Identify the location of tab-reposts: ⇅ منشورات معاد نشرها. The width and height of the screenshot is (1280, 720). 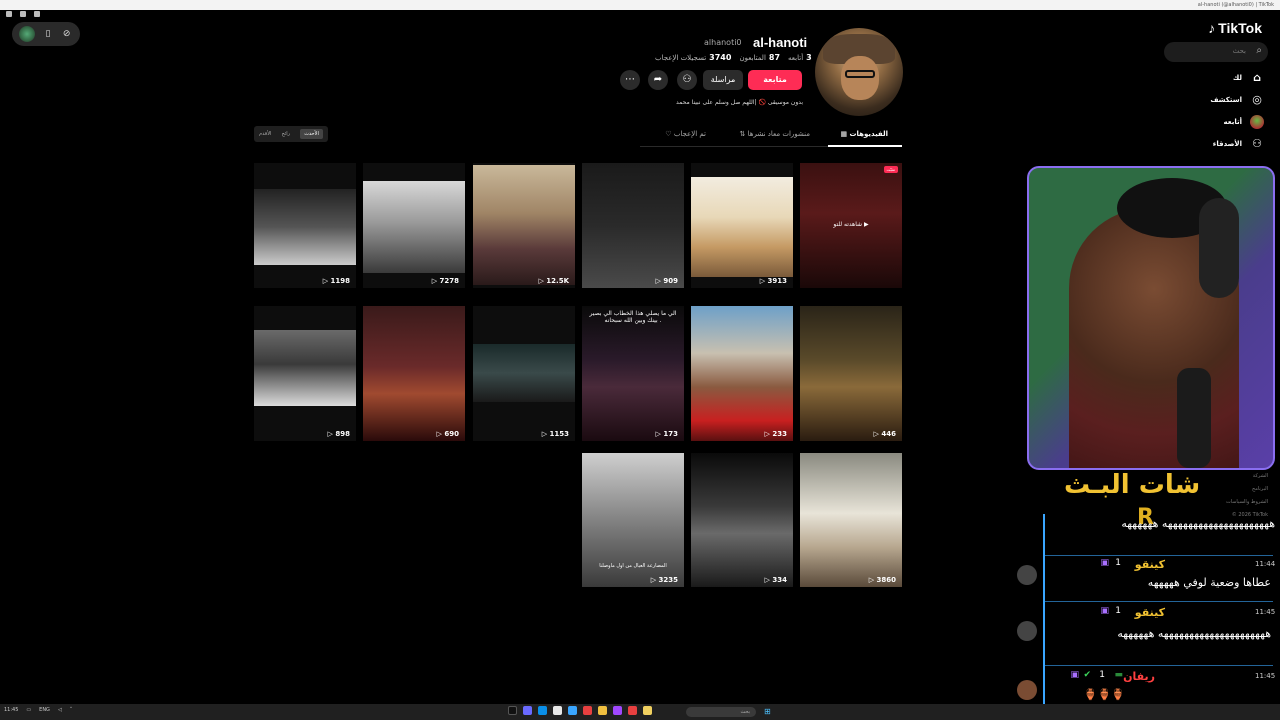
(775, 134).